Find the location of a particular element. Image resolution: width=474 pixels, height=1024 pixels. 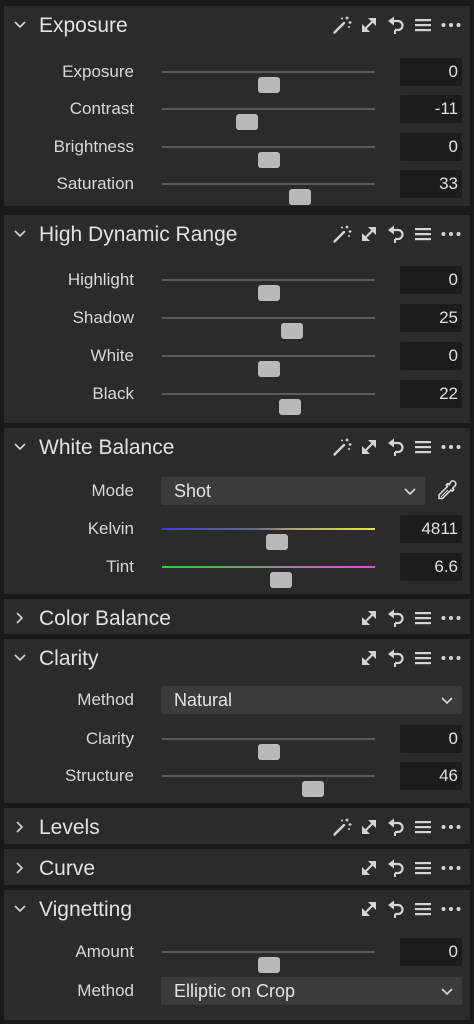

brightness-value-field: 0 is located at coordinates (431, 147).